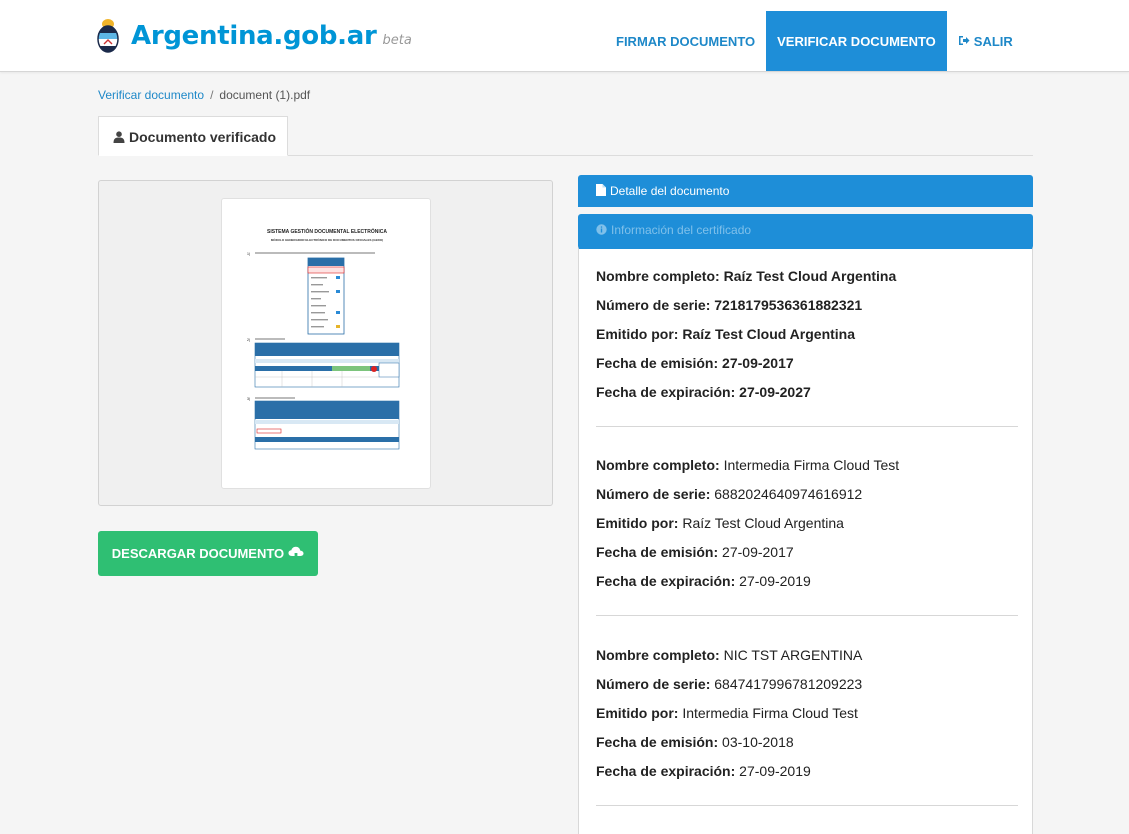 Image resolution: width=1129 pixels, height=834 pixels. What do you see at coordinates (811, 465) in the screenshot?
I see `cert-nombre-value: Intermedia Firma Cloud Test` at bounding box center [811, 465].